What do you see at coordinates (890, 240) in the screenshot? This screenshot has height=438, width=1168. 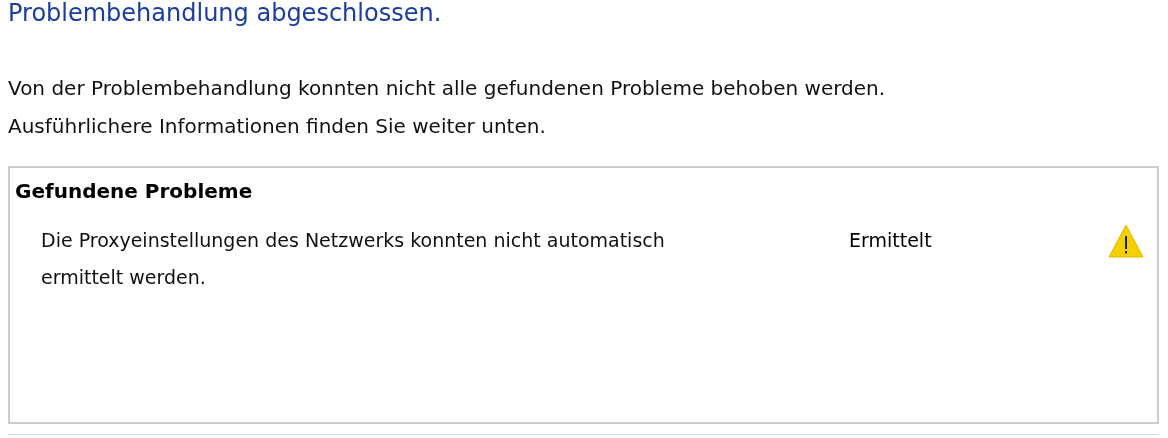 I see `problem-status: Ermittelt` at bounding box center [890, 240].